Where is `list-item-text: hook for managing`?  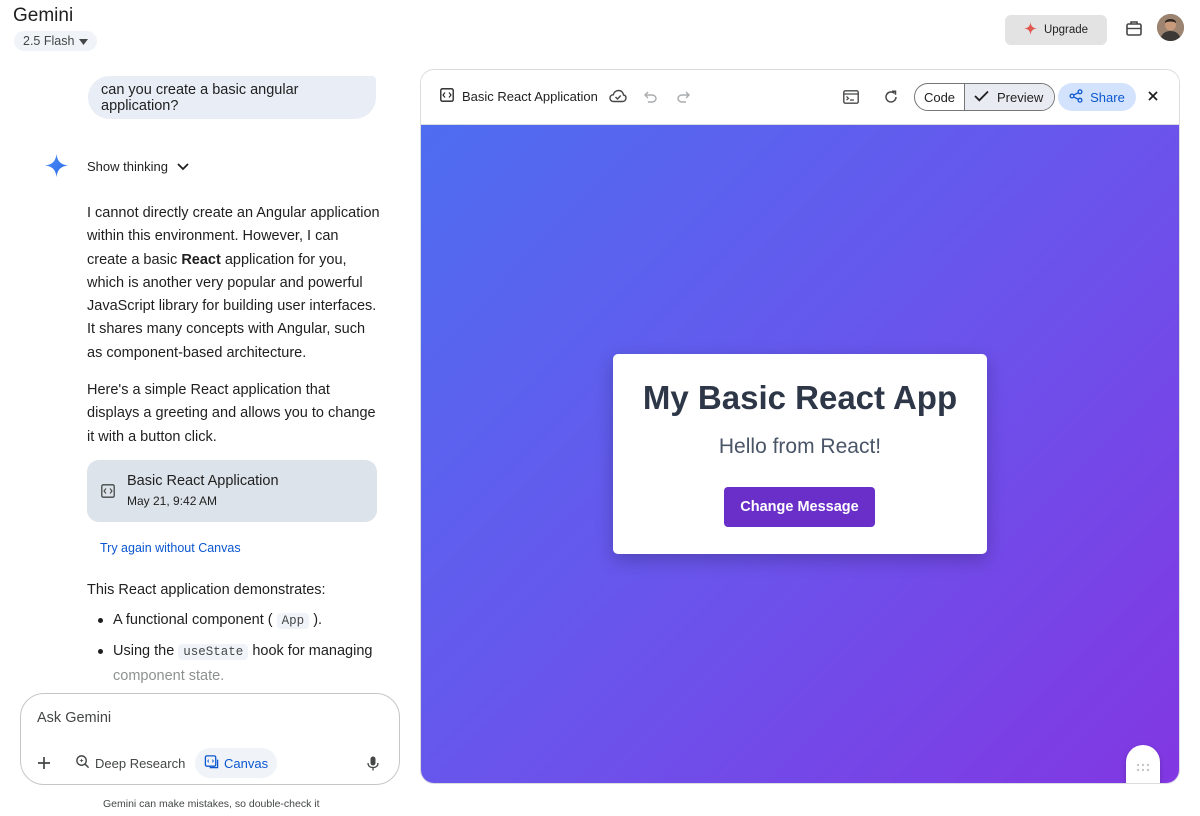
list-item-text: hook for managing is located at coordinates (310, 651).